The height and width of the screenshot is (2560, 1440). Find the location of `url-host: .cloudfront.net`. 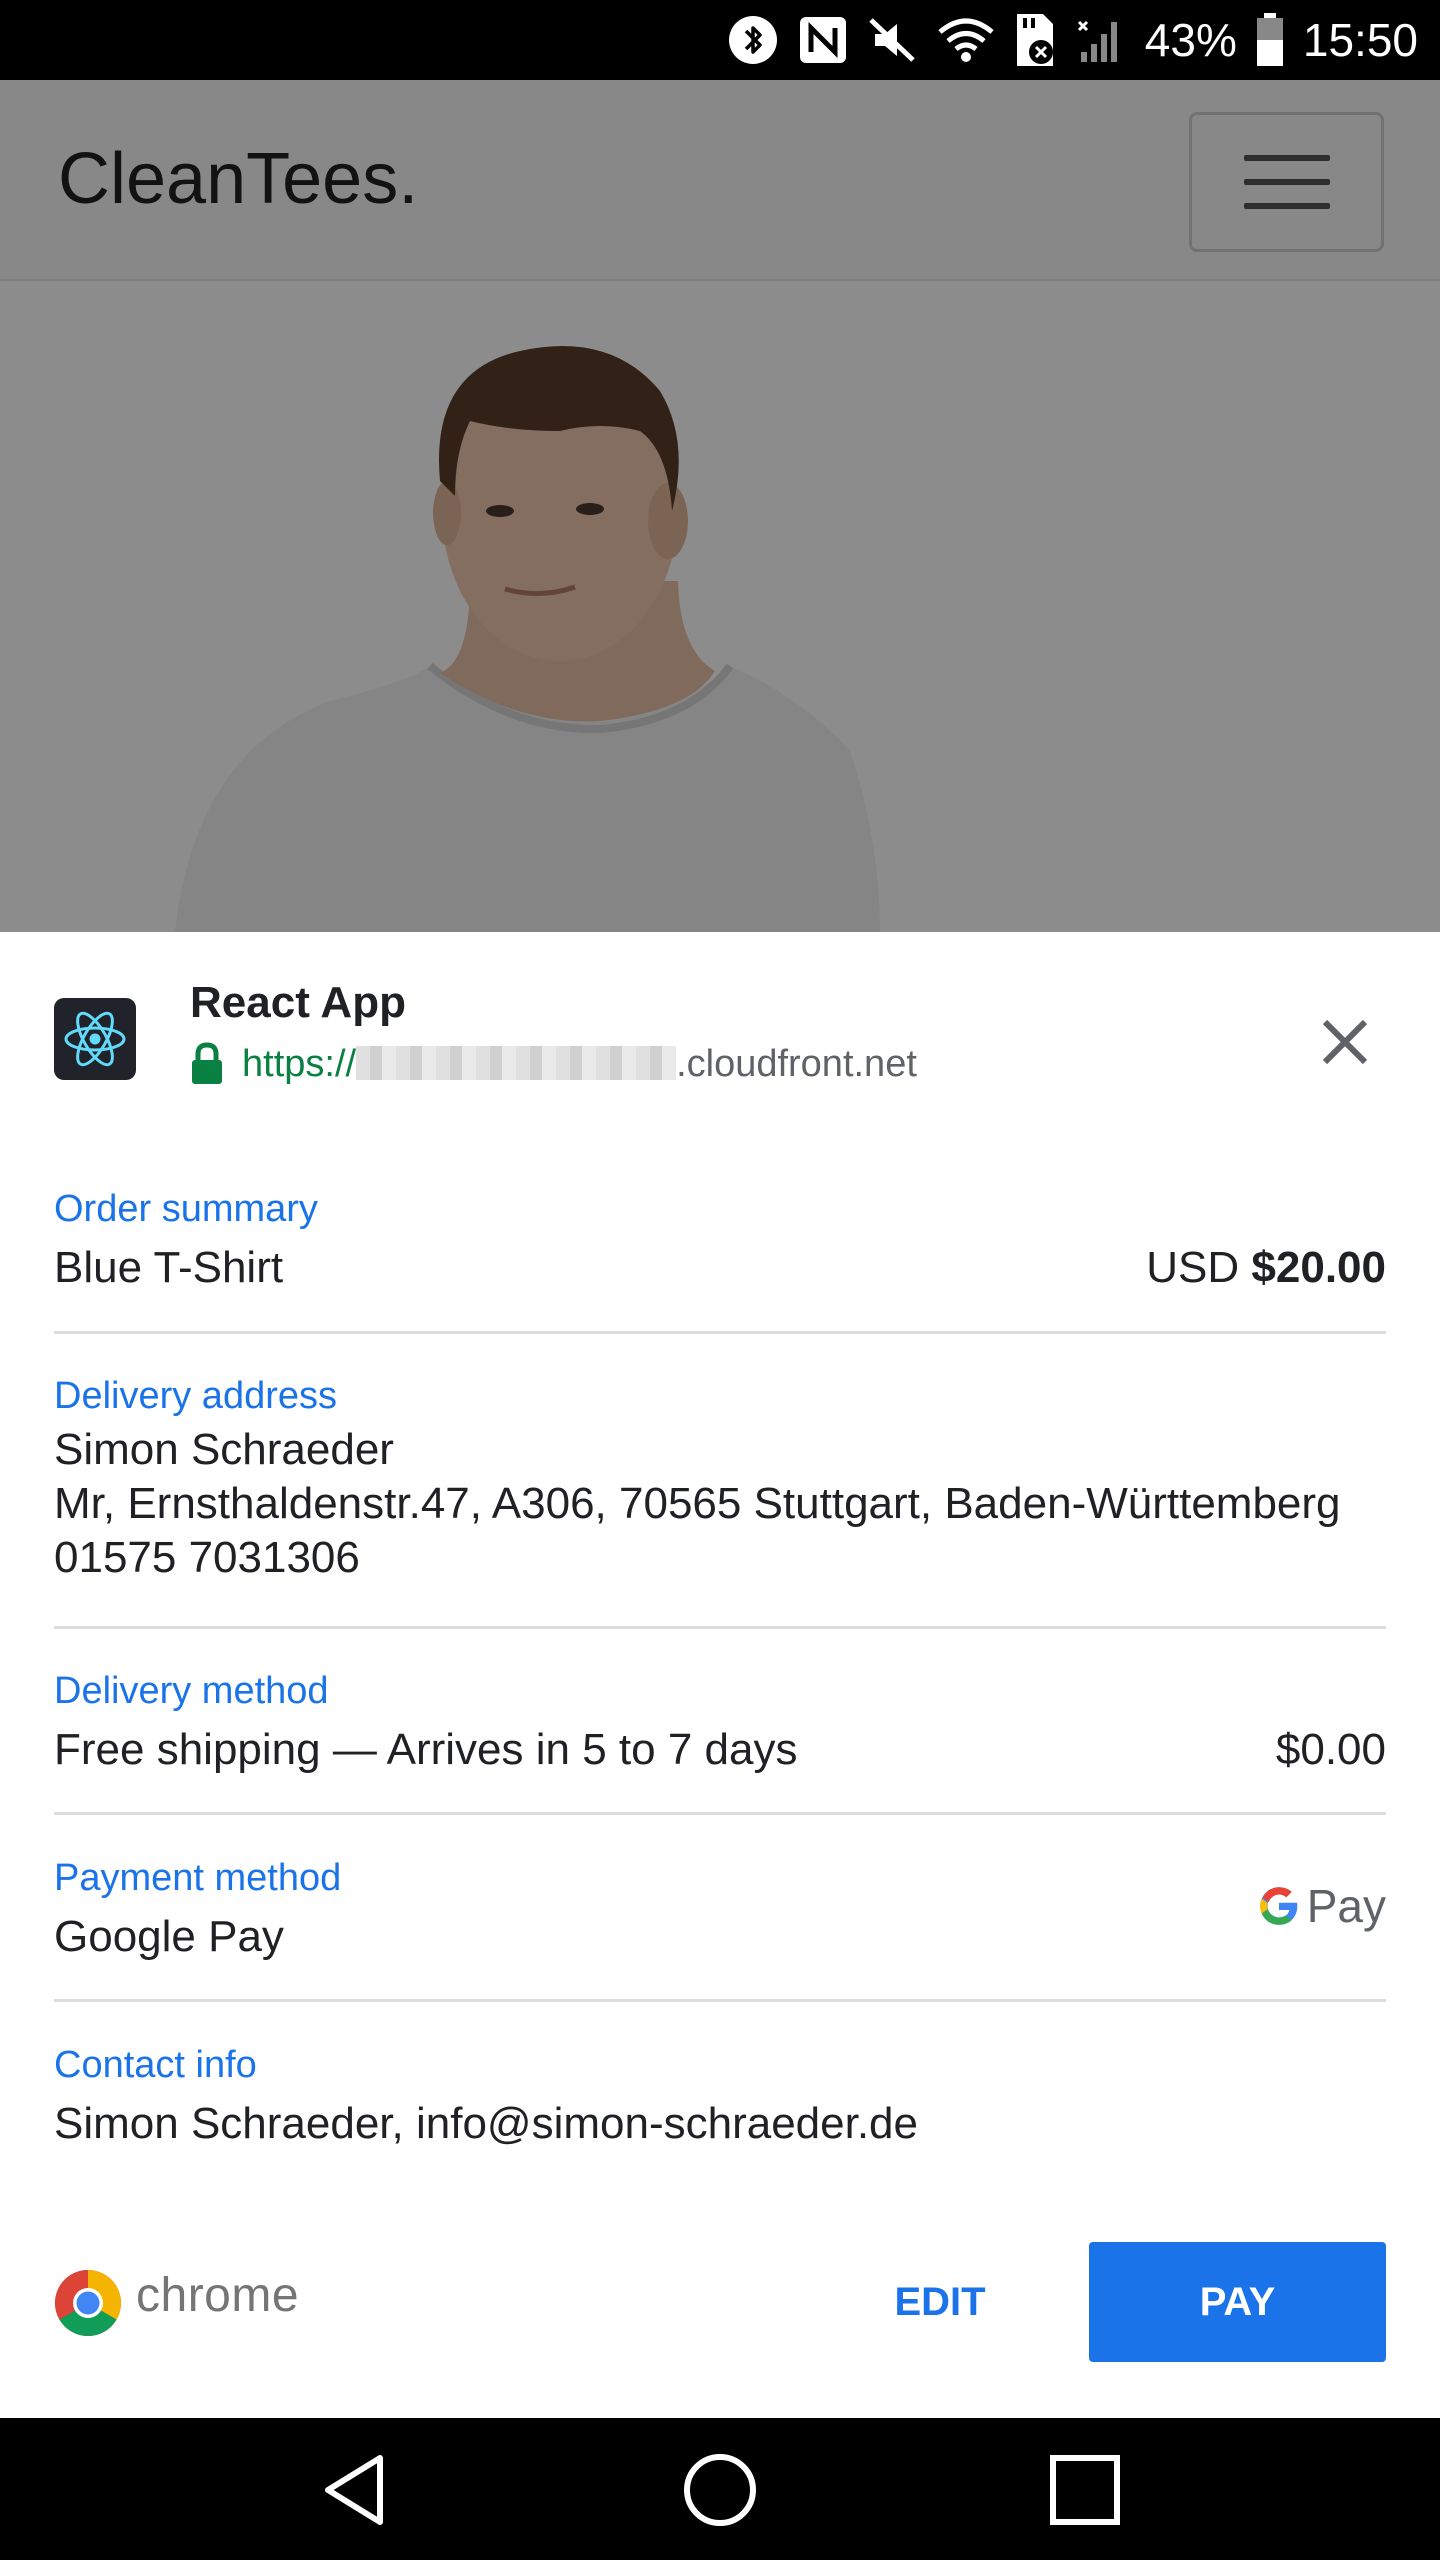

url-host: .cloudfront.net is located at coordinates (796, 1063).